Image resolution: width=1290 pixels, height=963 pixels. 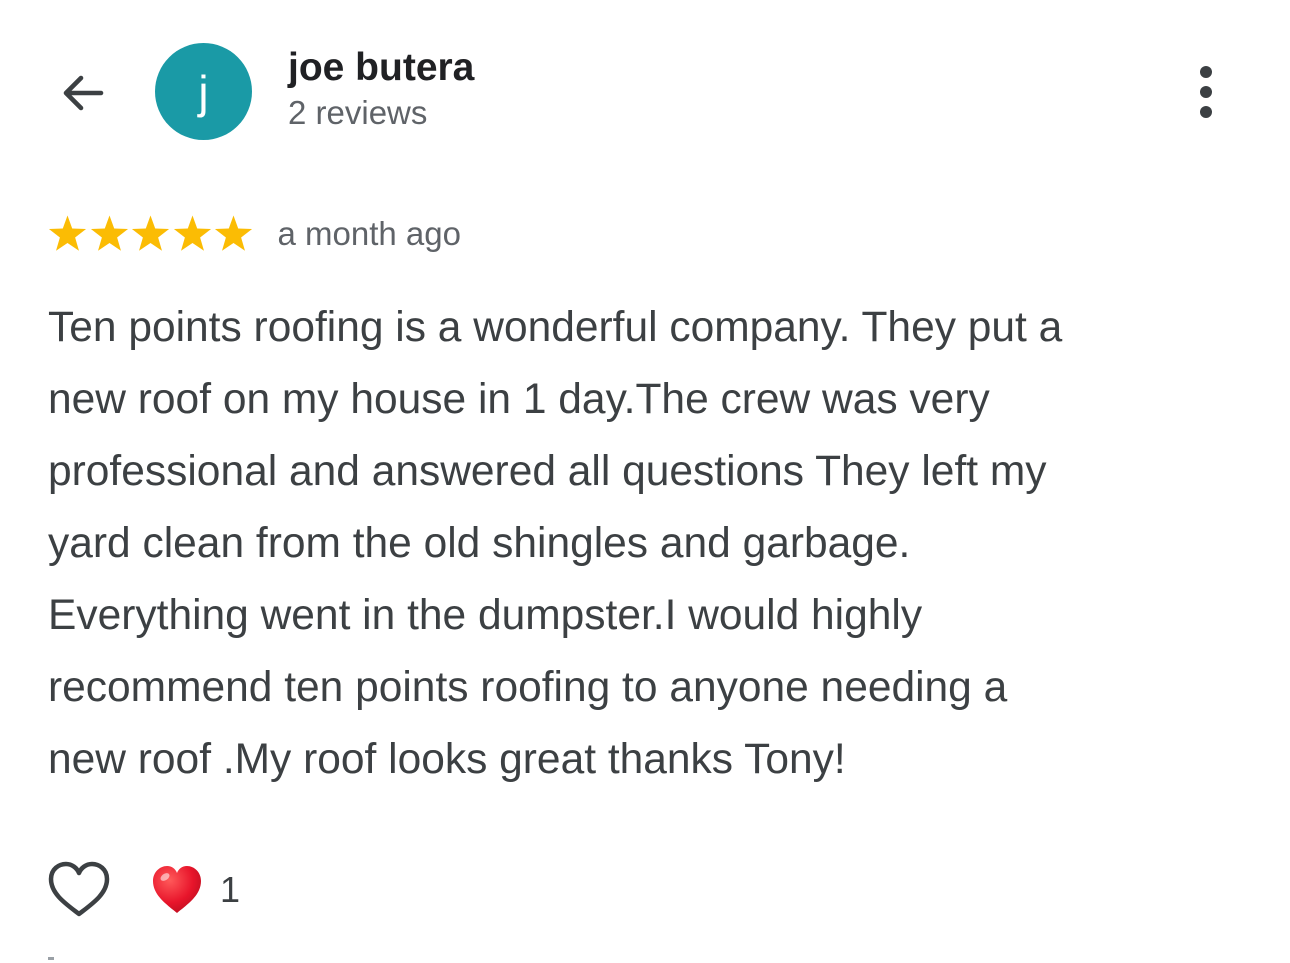 I want to click on star-rating, so click(x=151, y=234).